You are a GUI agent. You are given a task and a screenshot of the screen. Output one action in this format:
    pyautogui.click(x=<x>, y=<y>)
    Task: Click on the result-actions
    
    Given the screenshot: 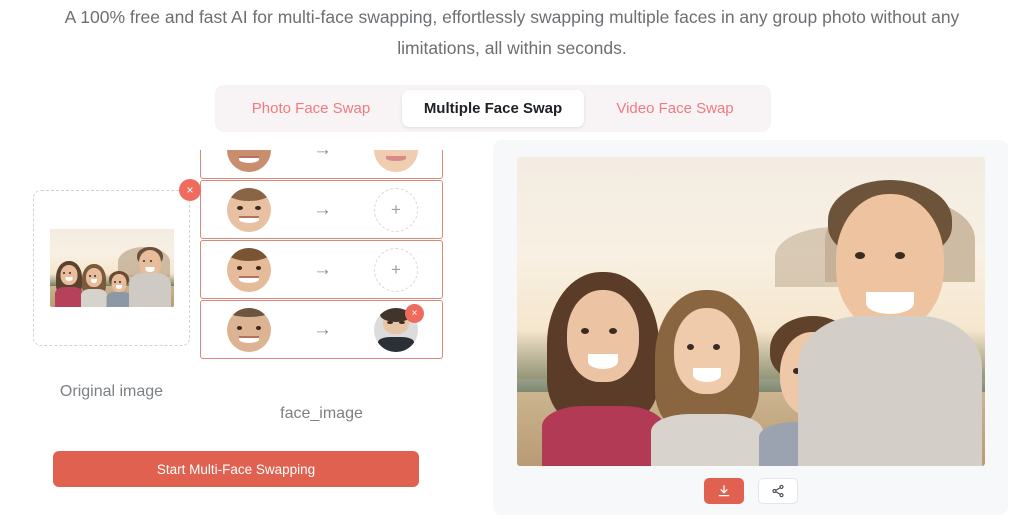 What is the action you would take?
    pyautogui.click(x=750, y=491)
    